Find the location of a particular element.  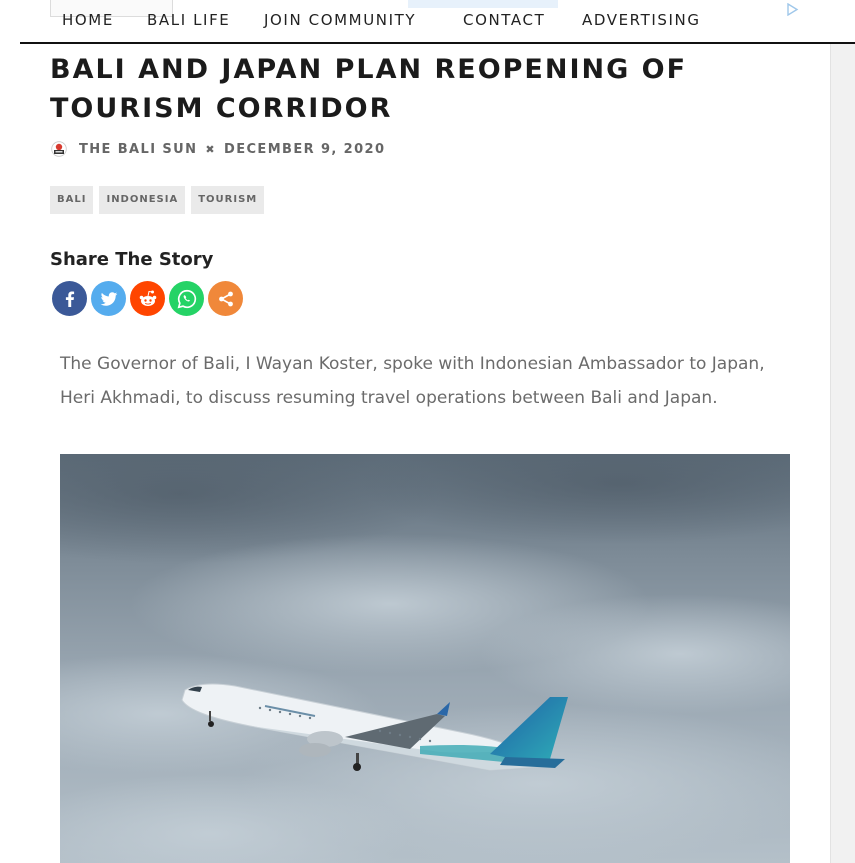

publish-date: DECEMBER 9, 2020 is located at coordinates (305, 149).